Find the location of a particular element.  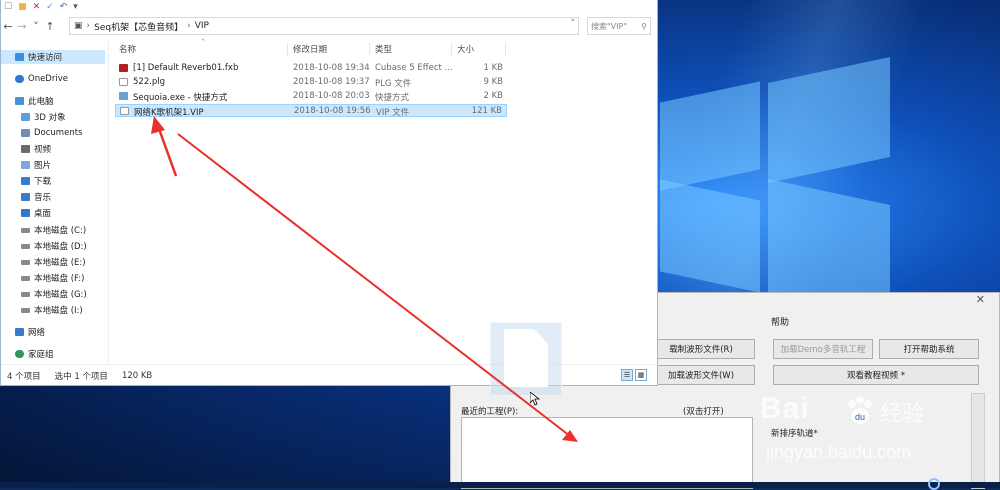

load-wave-w-button: 加载波形文件(W) is located at coordinates (701, 375).